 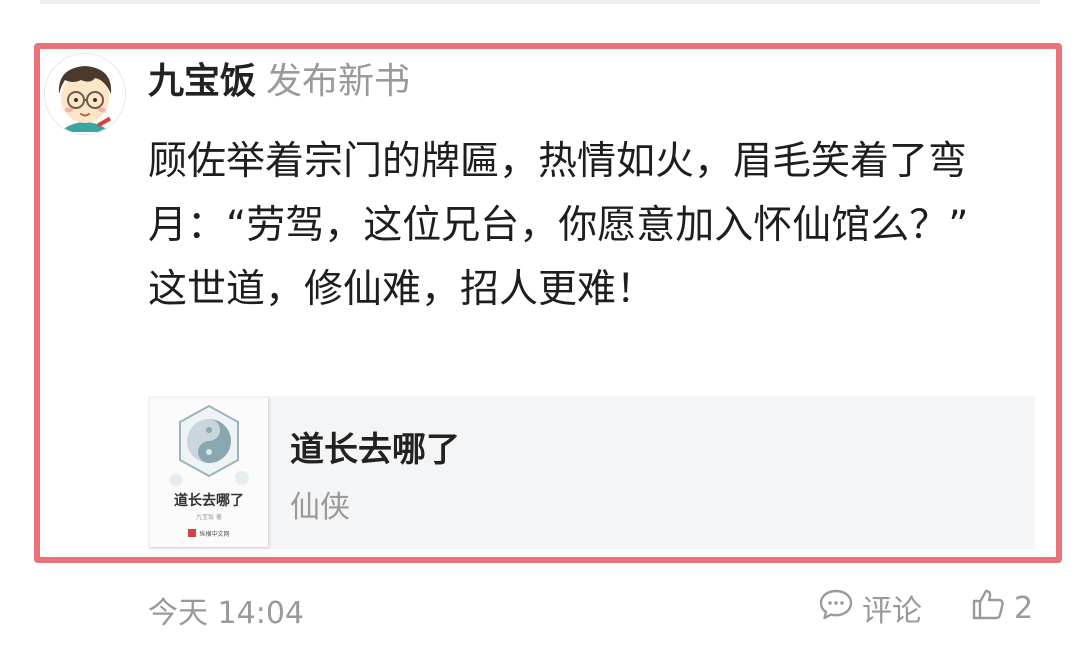 What do you see at coordinates (202, 81) in the screenshot?
I see `author-name: 九宝饭` at bounding box center [202, 81].